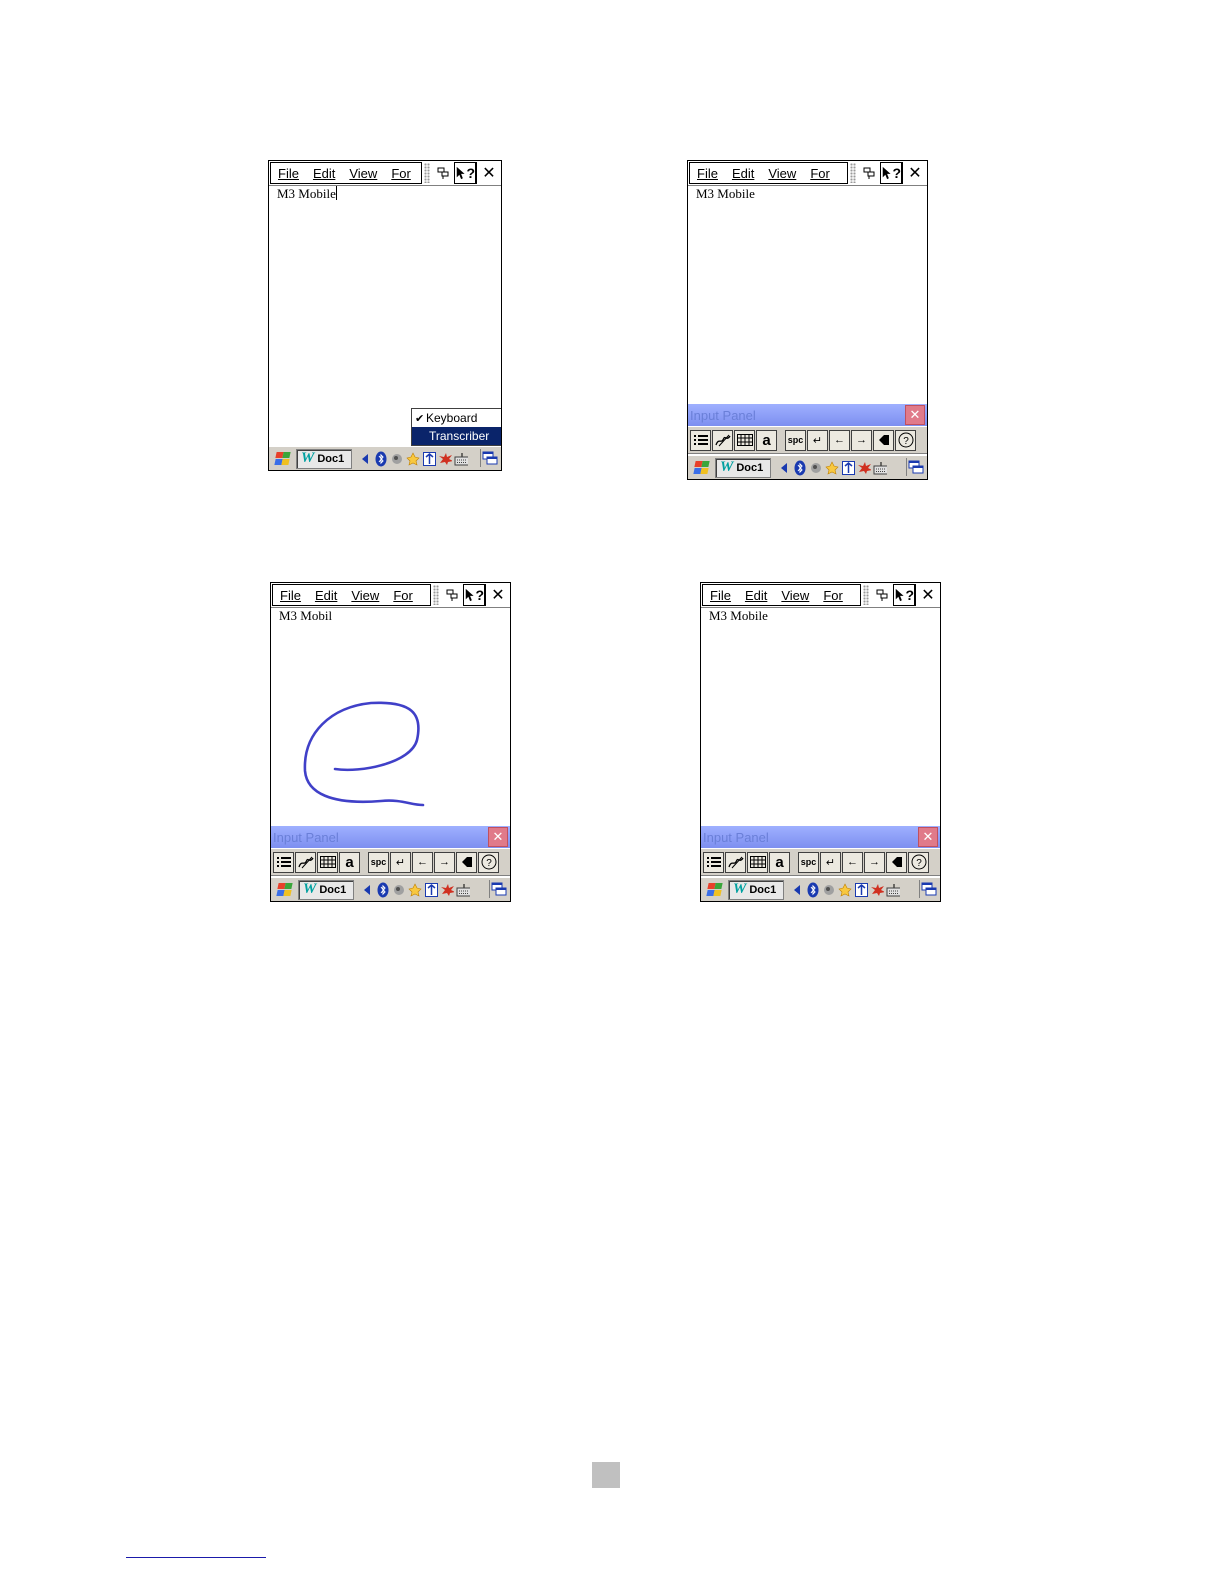 This screenshot has height=1584, width=1224. I want to click on footer-link-underline, so click(196, 1557).